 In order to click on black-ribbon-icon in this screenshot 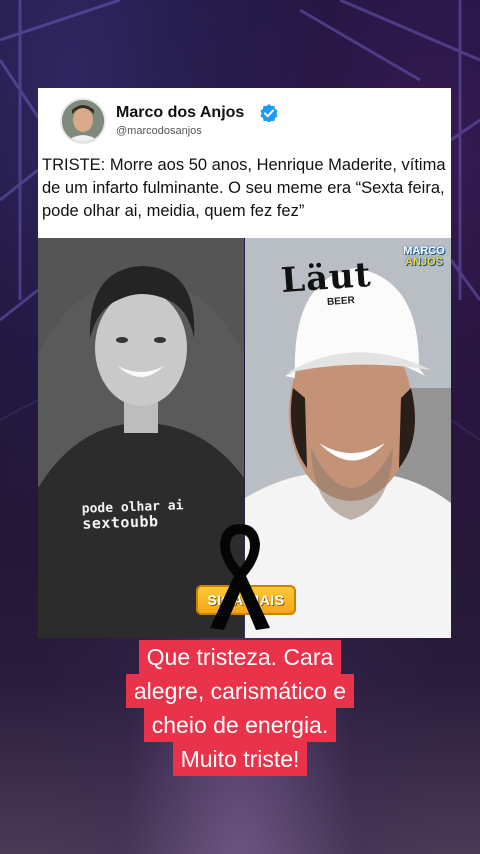, I will do `click(240, 577)`.